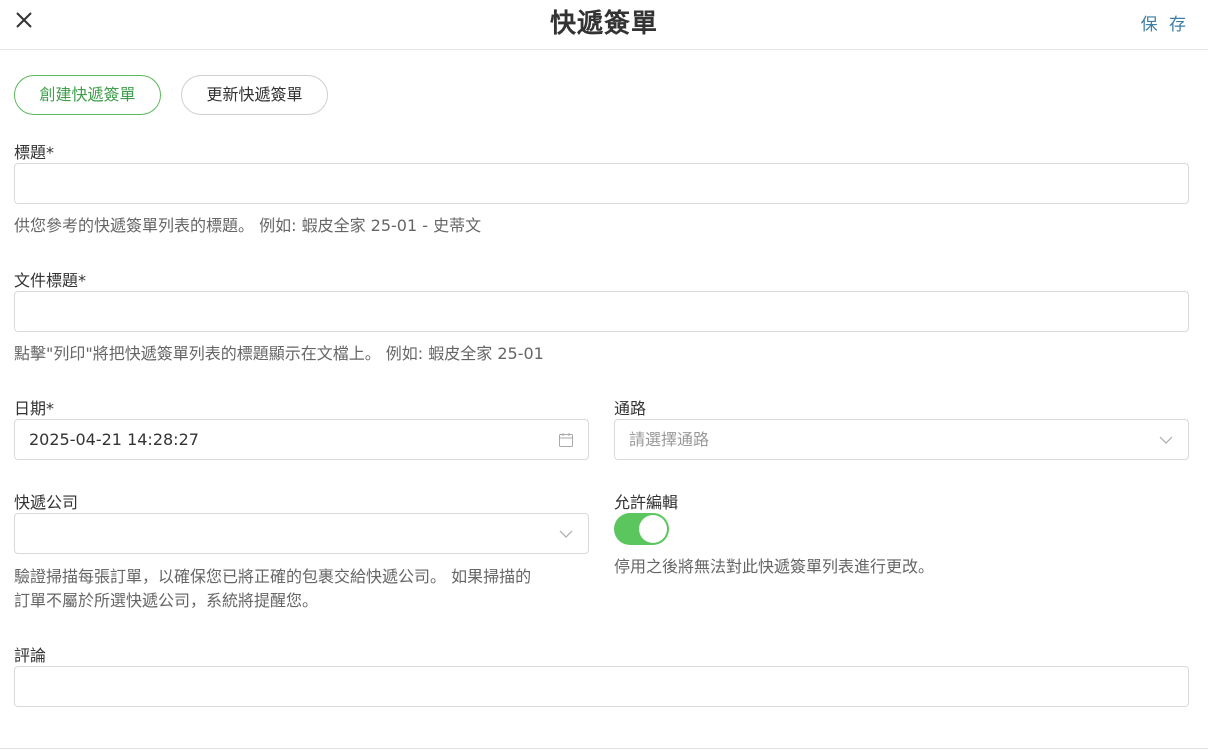  What do you see at coordinates (1165, 22) in the screenshot?
I see `save-button: 保 存` at bounding box center [1165, 22].